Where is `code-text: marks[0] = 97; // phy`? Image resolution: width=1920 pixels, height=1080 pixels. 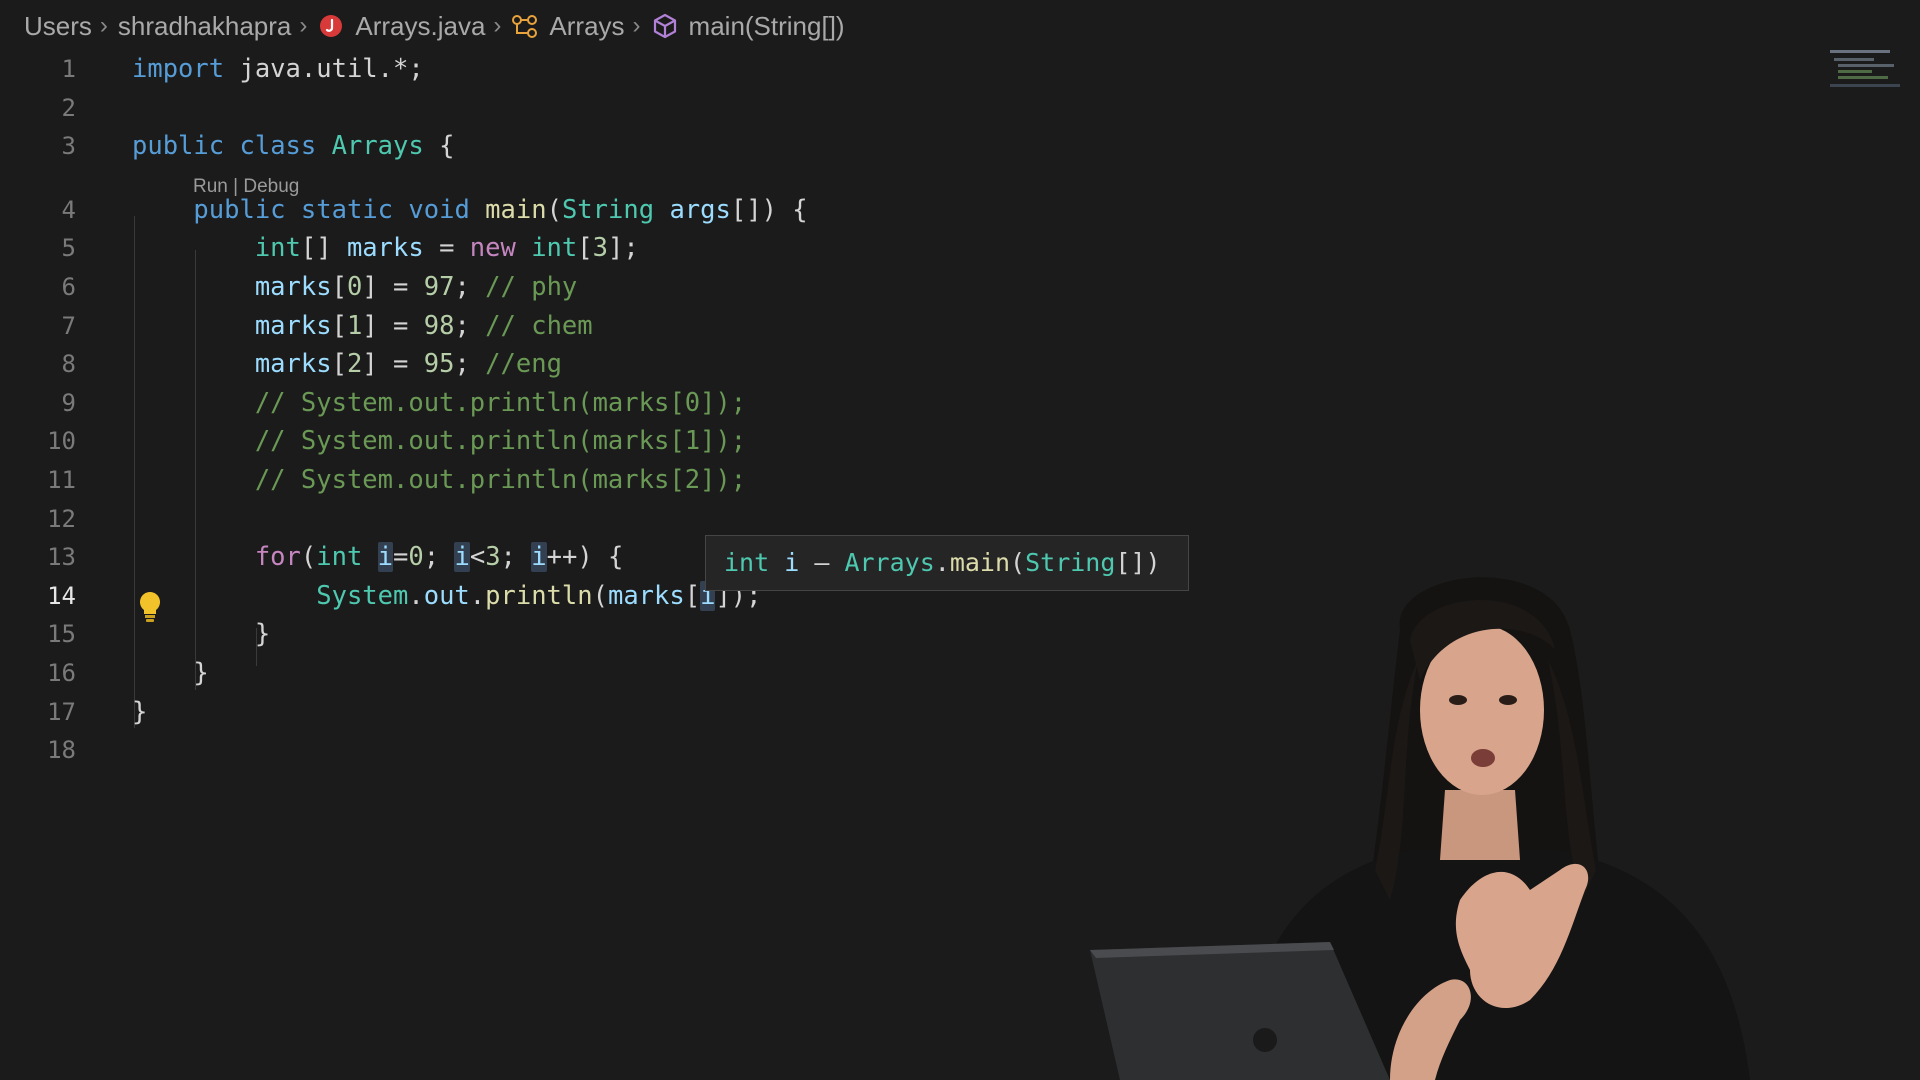
code-text: marks[0] = 97; // phy is located at coordinates (354, 287).